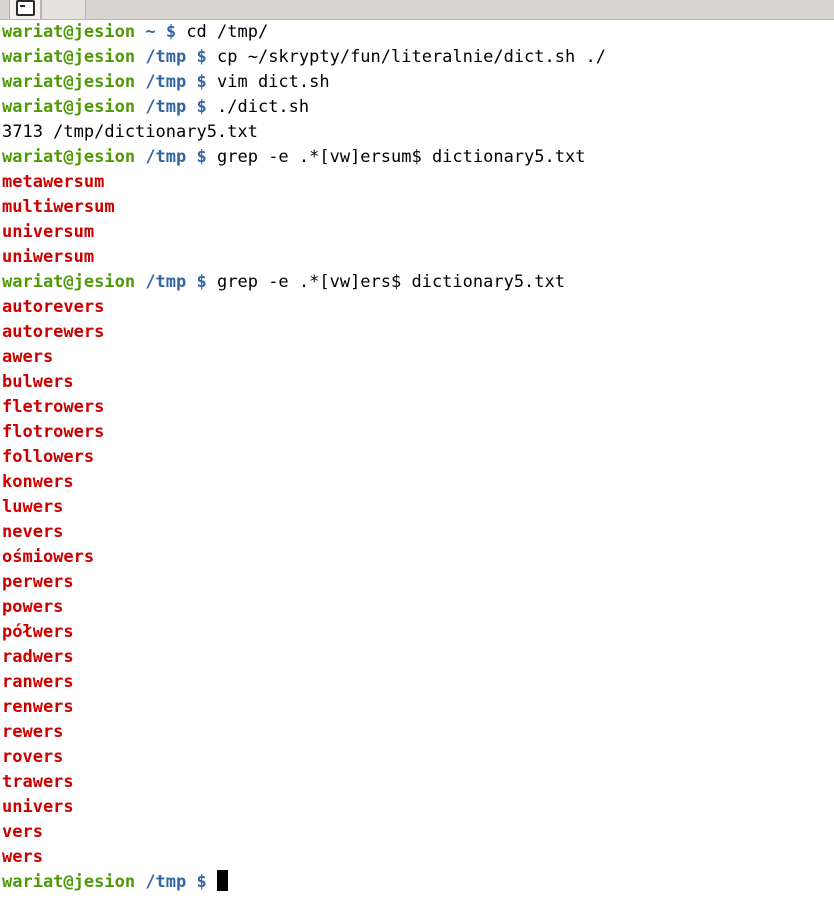  What do you see at coordinates (417, 432) in the screenshot?
I see `grep-match-line: flotrowers` at bounding box center [417, 432].